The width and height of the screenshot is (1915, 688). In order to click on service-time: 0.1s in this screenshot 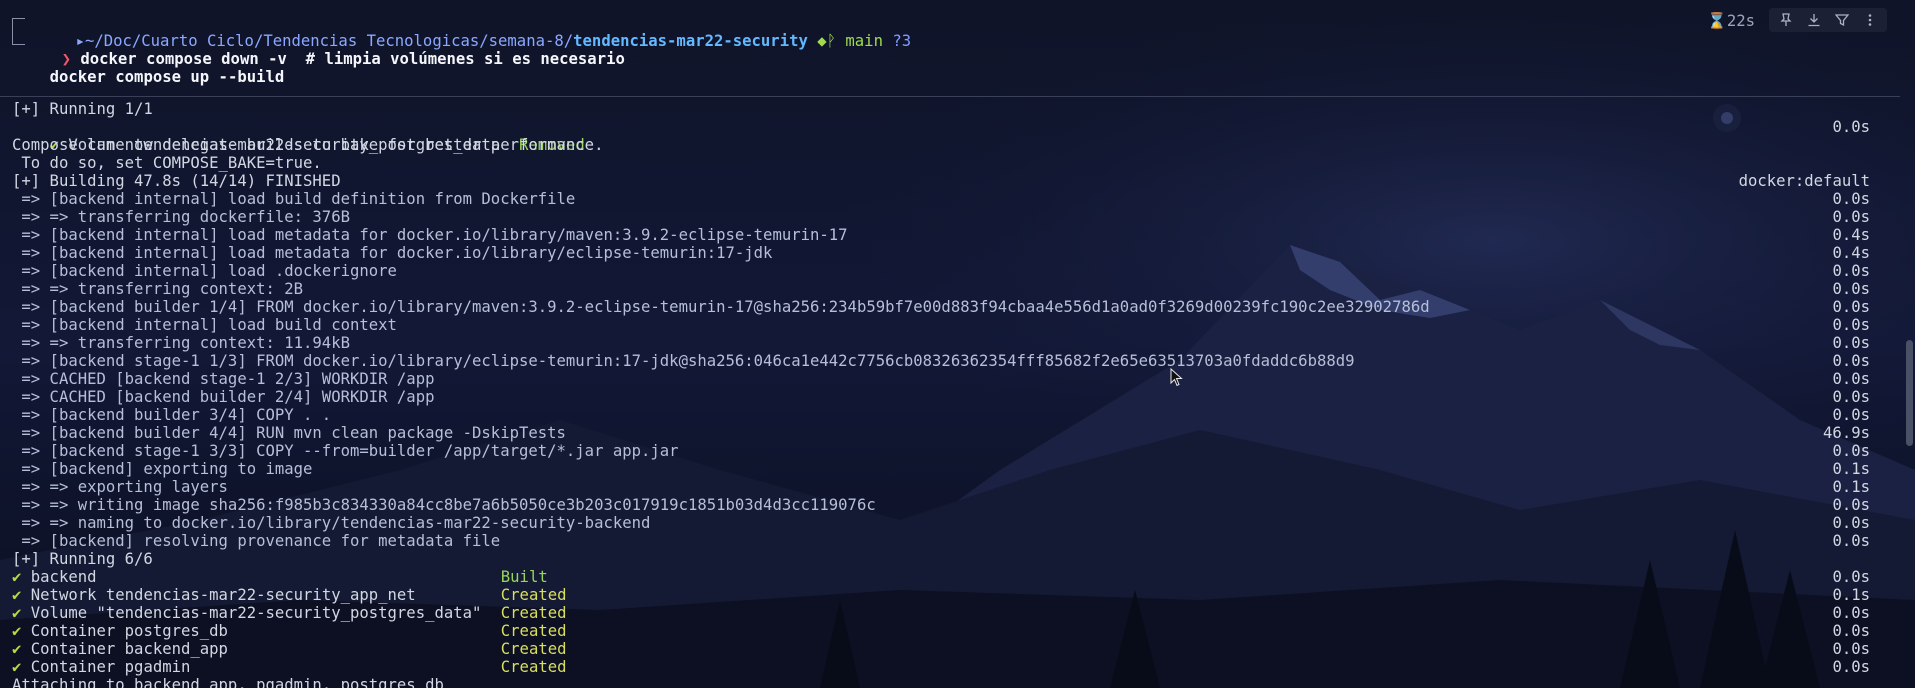, I will do `click(1851, 595)`.